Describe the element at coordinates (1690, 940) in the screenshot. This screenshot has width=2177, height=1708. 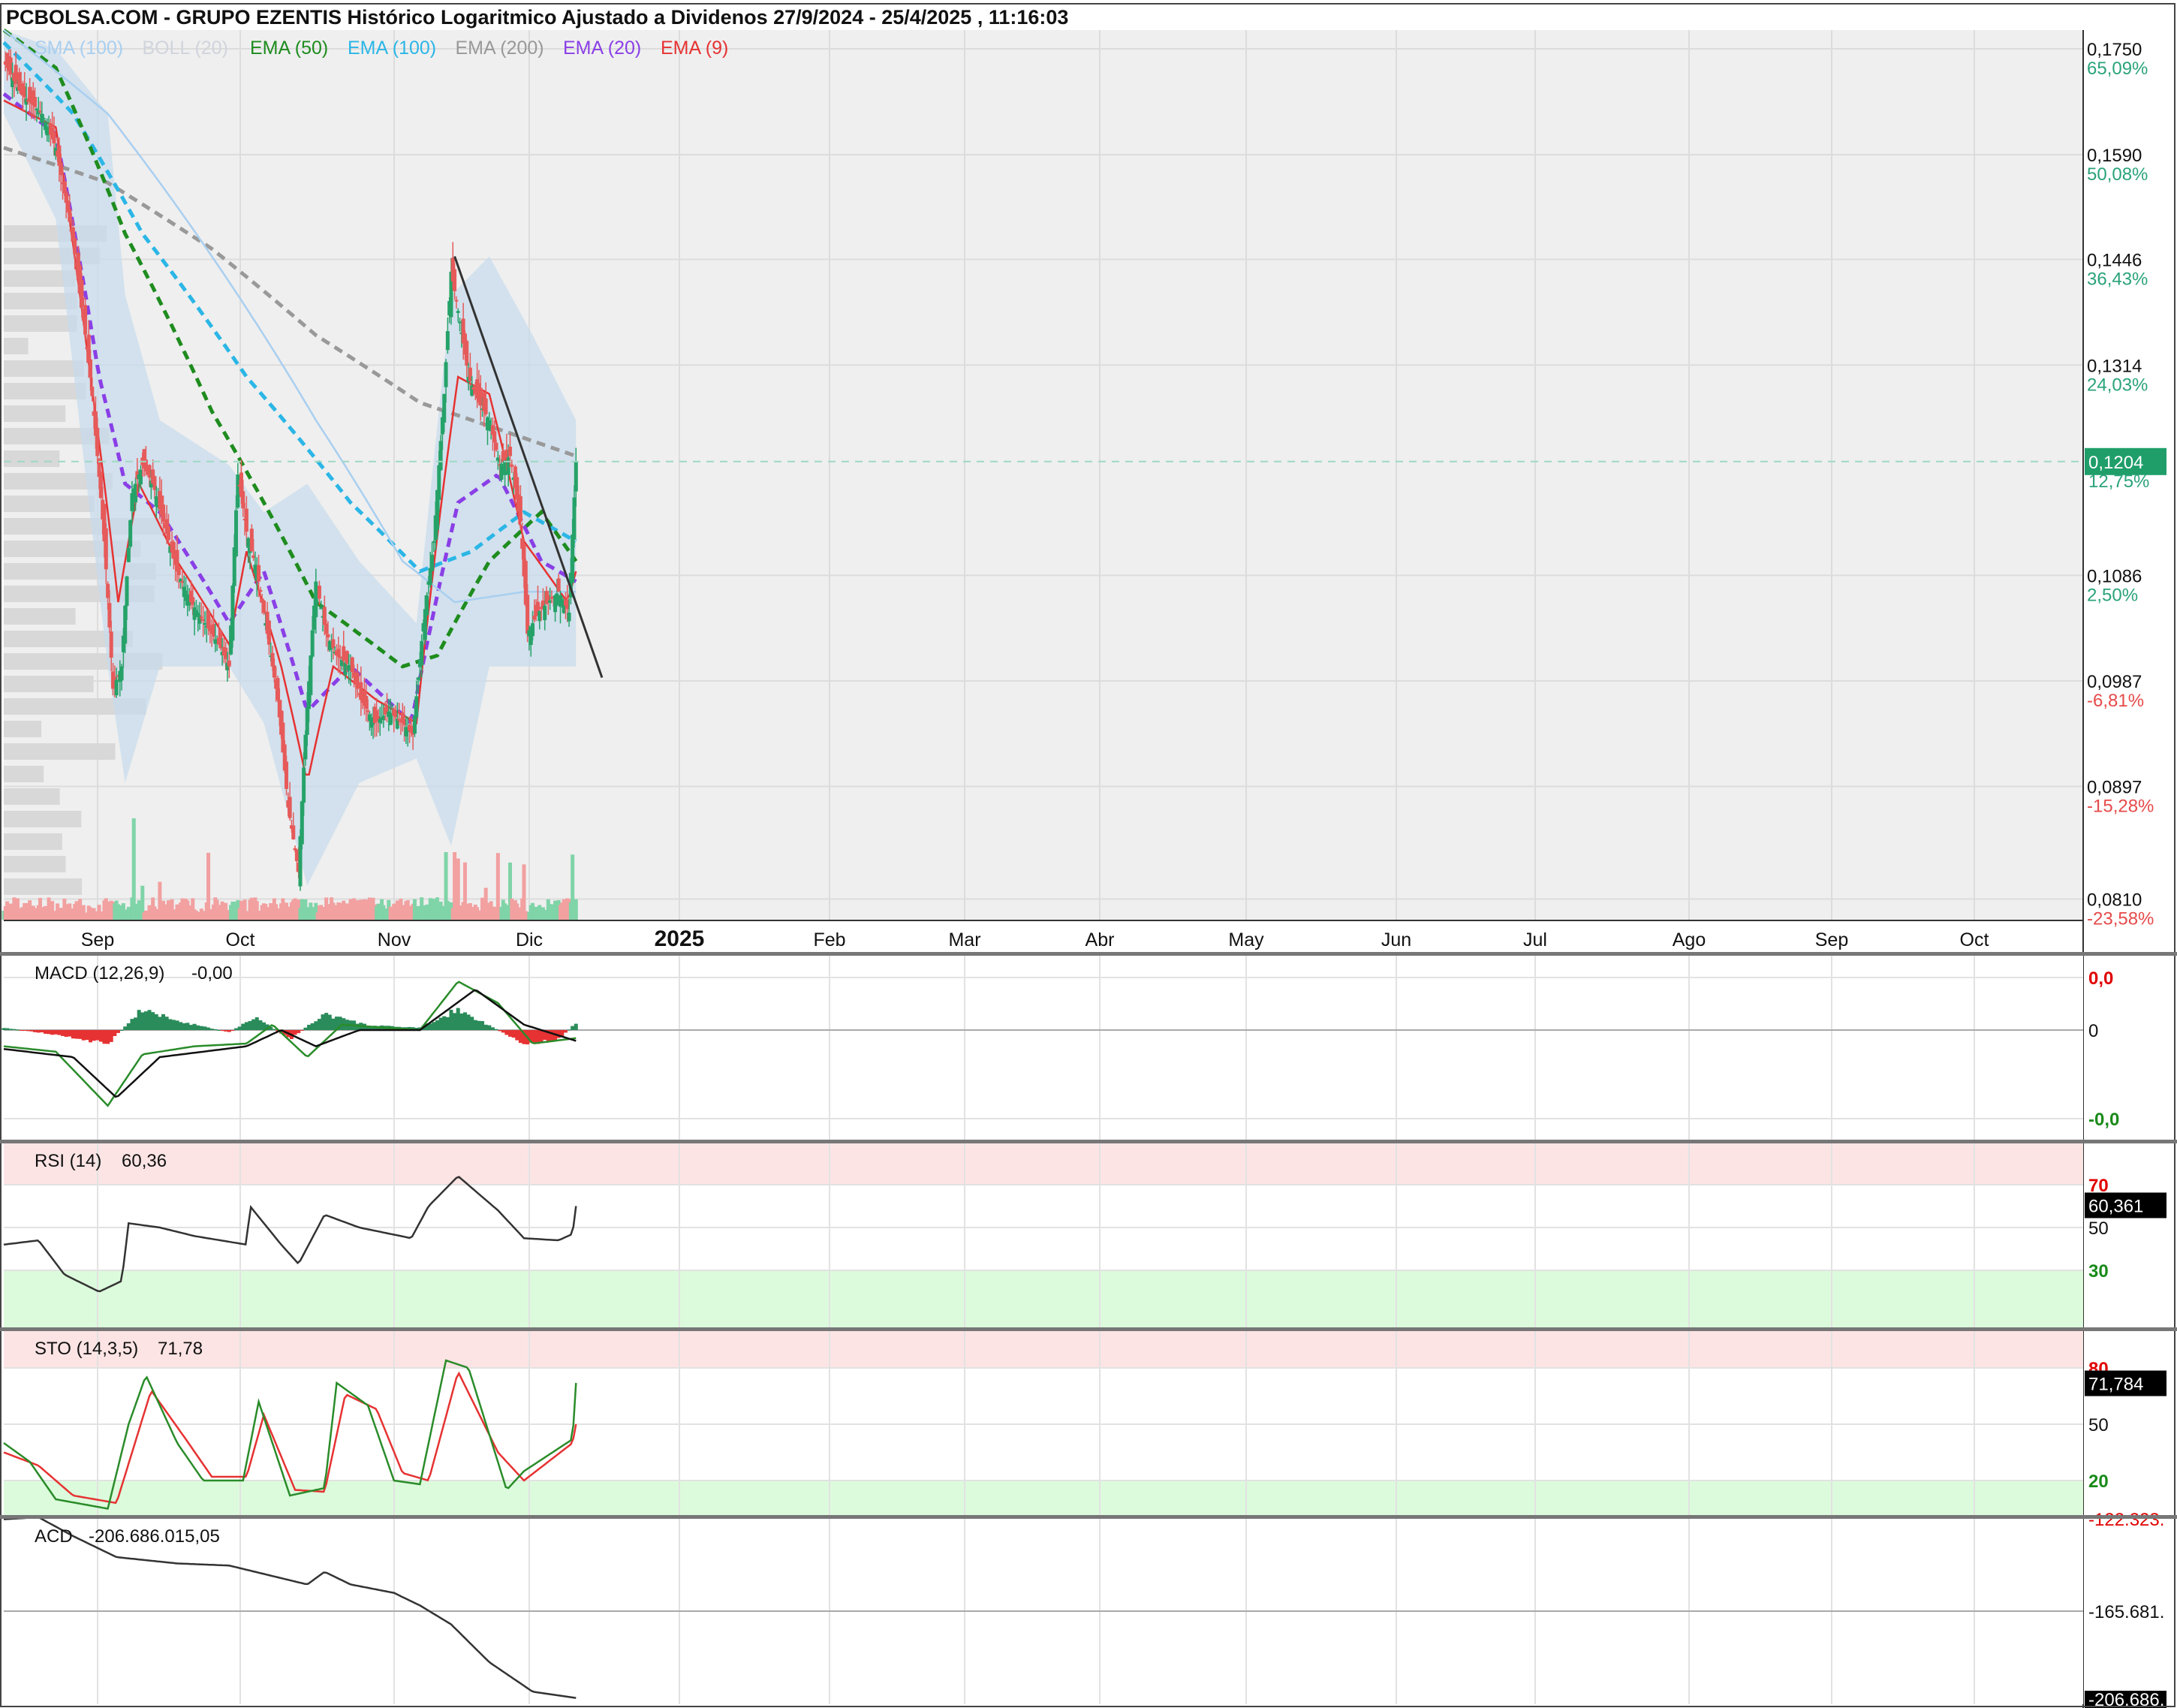
I see `time-axis-label: Ago` at that location.